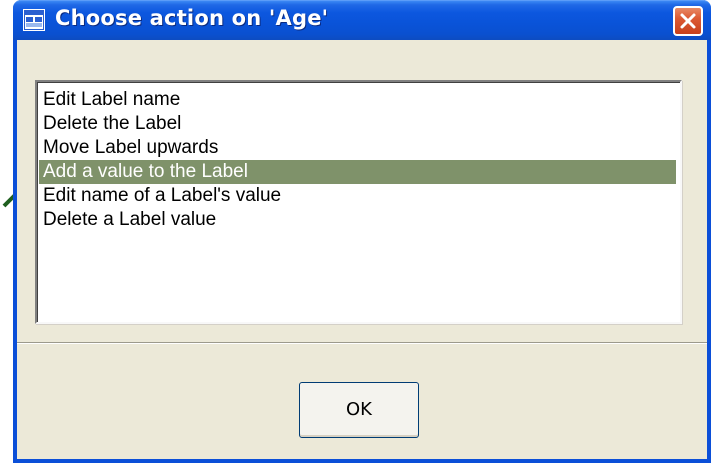 The height and width of the screenshot is (463, 711). What do you see at coordinates (128, 148) in the screenshot?
I see `list-item-move-label-upwards: Move Label upwards` at bounding box center [128, 148].